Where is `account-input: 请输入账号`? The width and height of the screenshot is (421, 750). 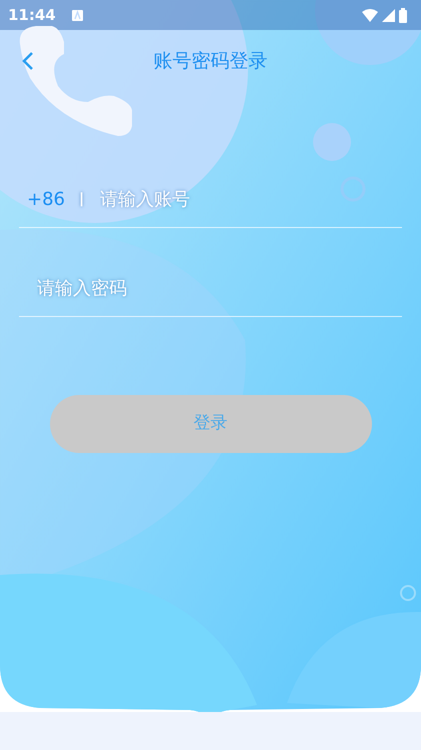
account-input: 请输入账号 is located at coordinates (250, 199).